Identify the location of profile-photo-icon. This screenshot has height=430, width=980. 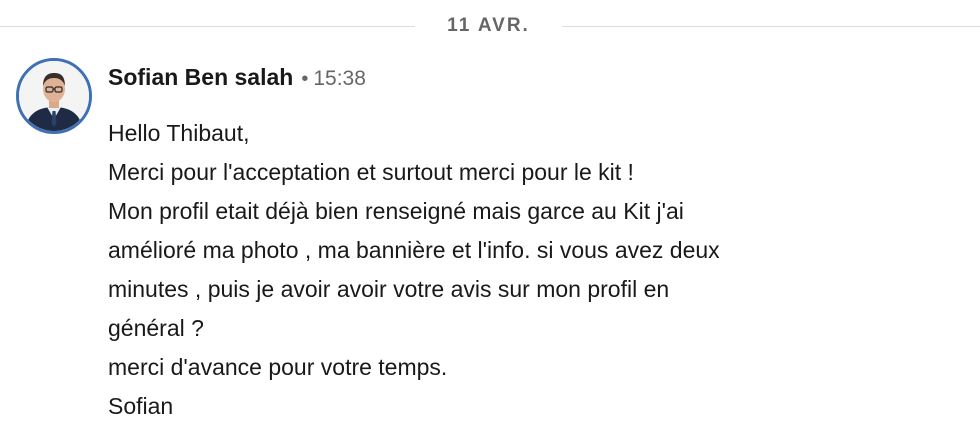
(54, 96).